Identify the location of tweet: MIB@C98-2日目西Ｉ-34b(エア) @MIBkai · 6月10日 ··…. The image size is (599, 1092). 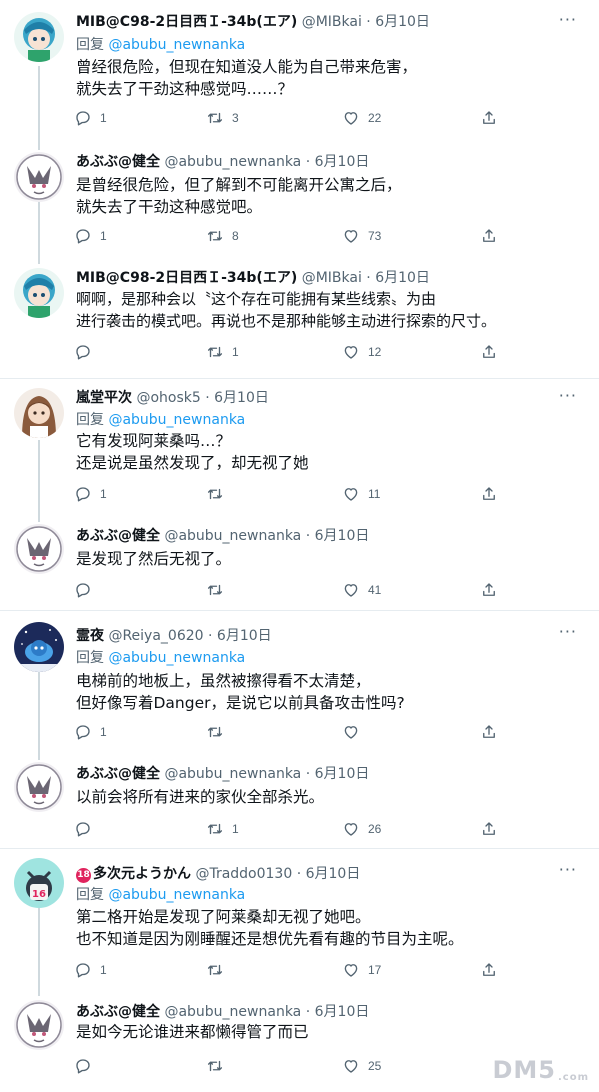
(299, 70).